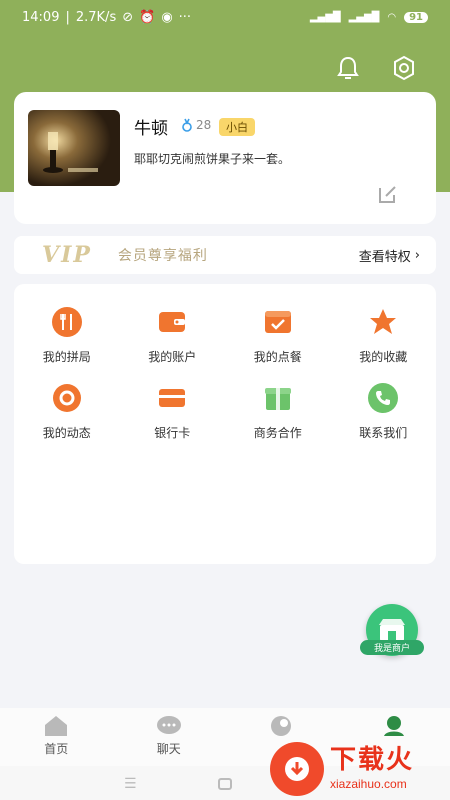 The image size is (450, 800). I want to click on wifi-icon: ◠, so click(392, 17).